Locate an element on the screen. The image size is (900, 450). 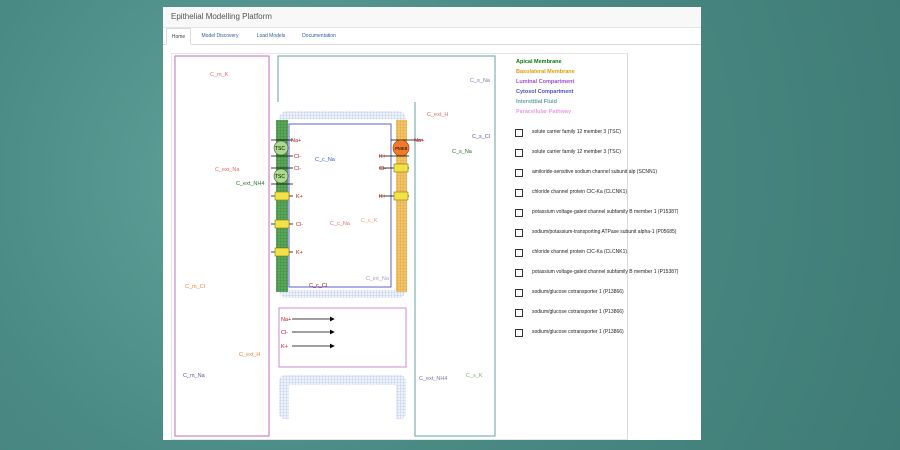
apical-ion-cl-3: Cl- is located at coordinates (299, 225).